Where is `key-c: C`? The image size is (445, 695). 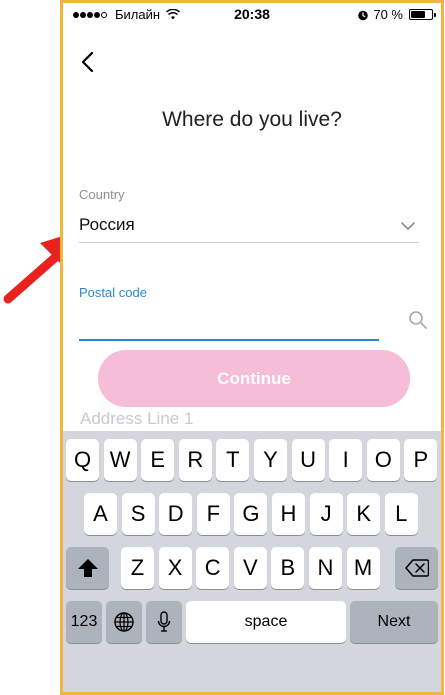
key-c: C is located at coordinates (213, 568).